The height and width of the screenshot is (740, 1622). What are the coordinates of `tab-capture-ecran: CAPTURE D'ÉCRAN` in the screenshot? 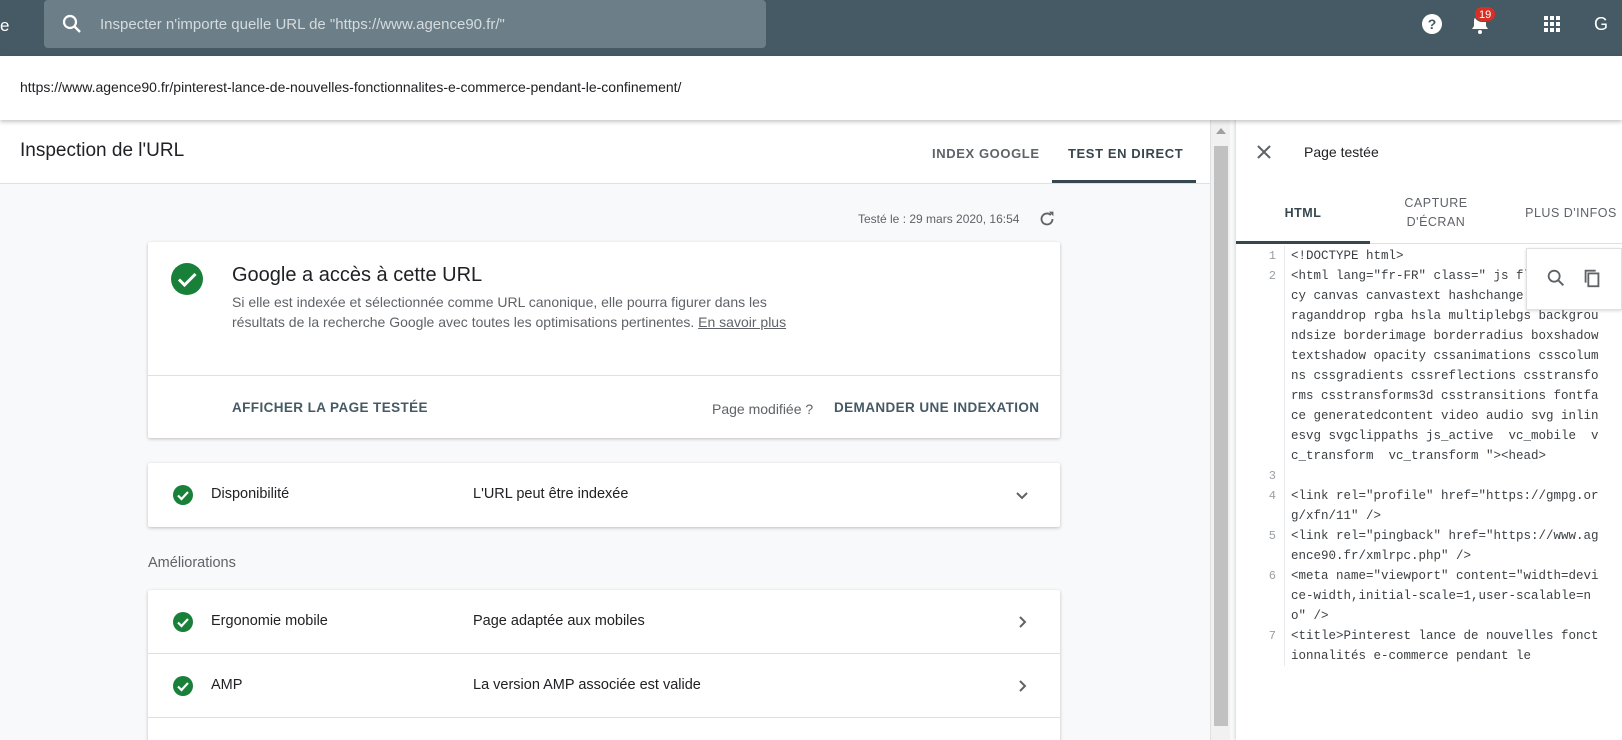 It's located at (1436, 213).